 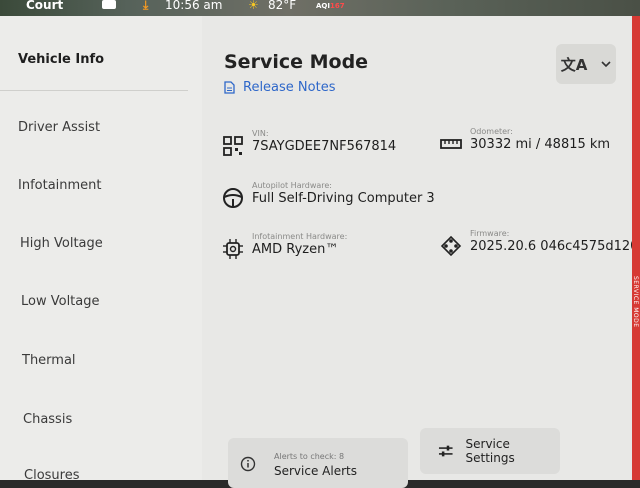 I want to click on sidebar-item-high-voltage: High Voltage, so click(x=61, y=243).